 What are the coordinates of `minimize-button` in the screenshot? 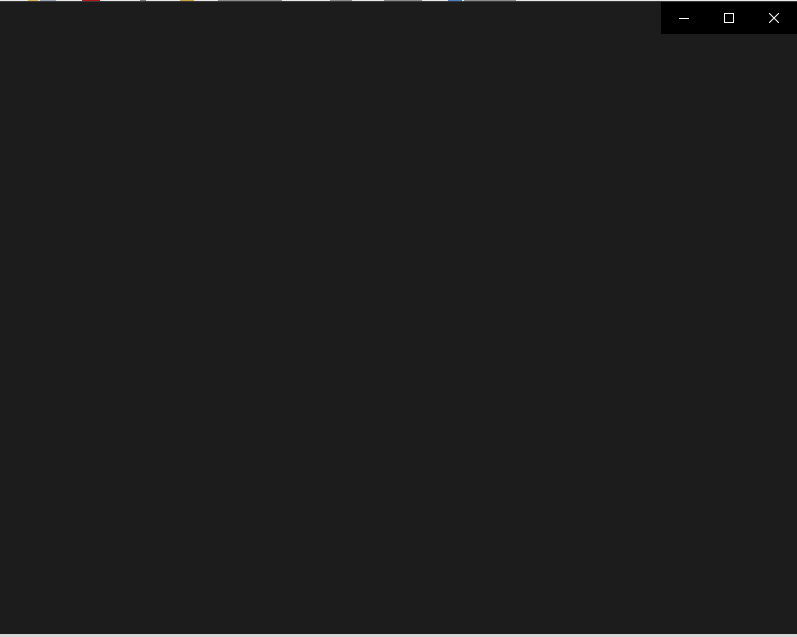 It's located at (683, 18).